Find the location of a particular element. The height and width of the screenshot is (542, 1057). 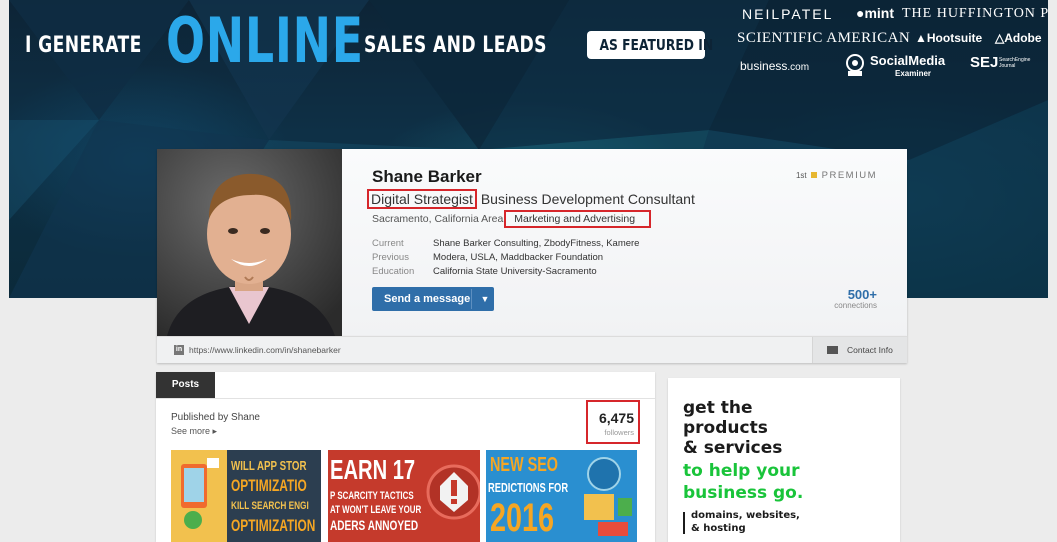

thumb-text: EARN 17 is located at coordinates (373, 469).